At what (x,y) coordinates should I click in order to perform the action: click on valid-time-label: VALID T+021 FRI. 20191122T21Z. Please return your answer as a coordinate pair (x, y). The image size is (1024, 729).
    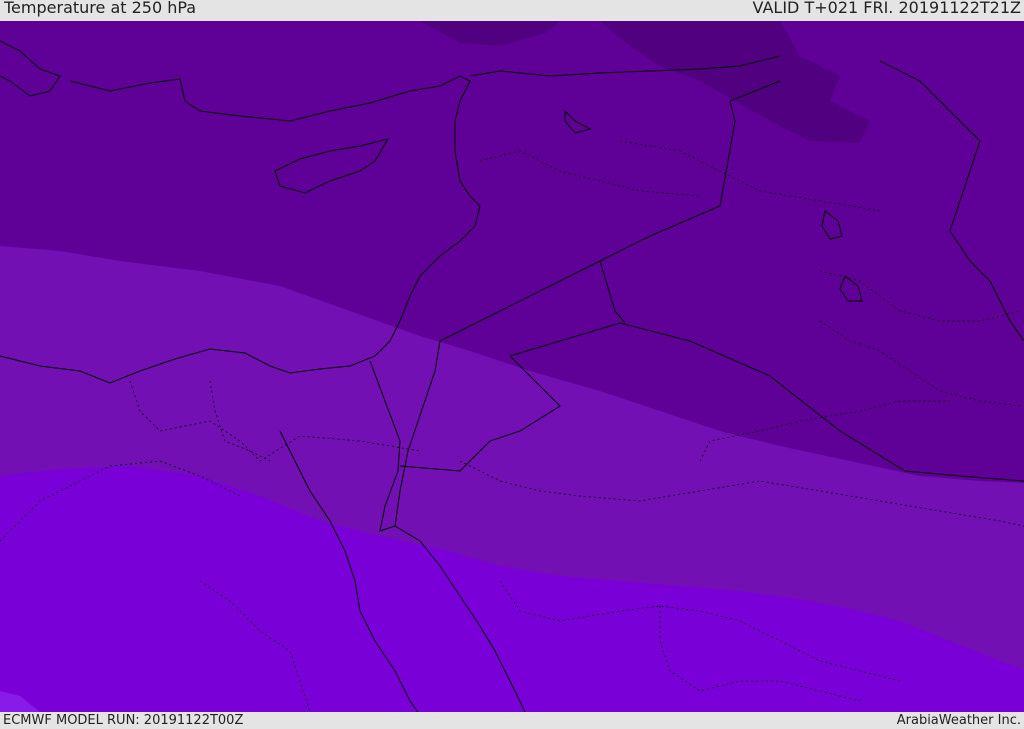
    Looking at the image, I should click on (886, 8).